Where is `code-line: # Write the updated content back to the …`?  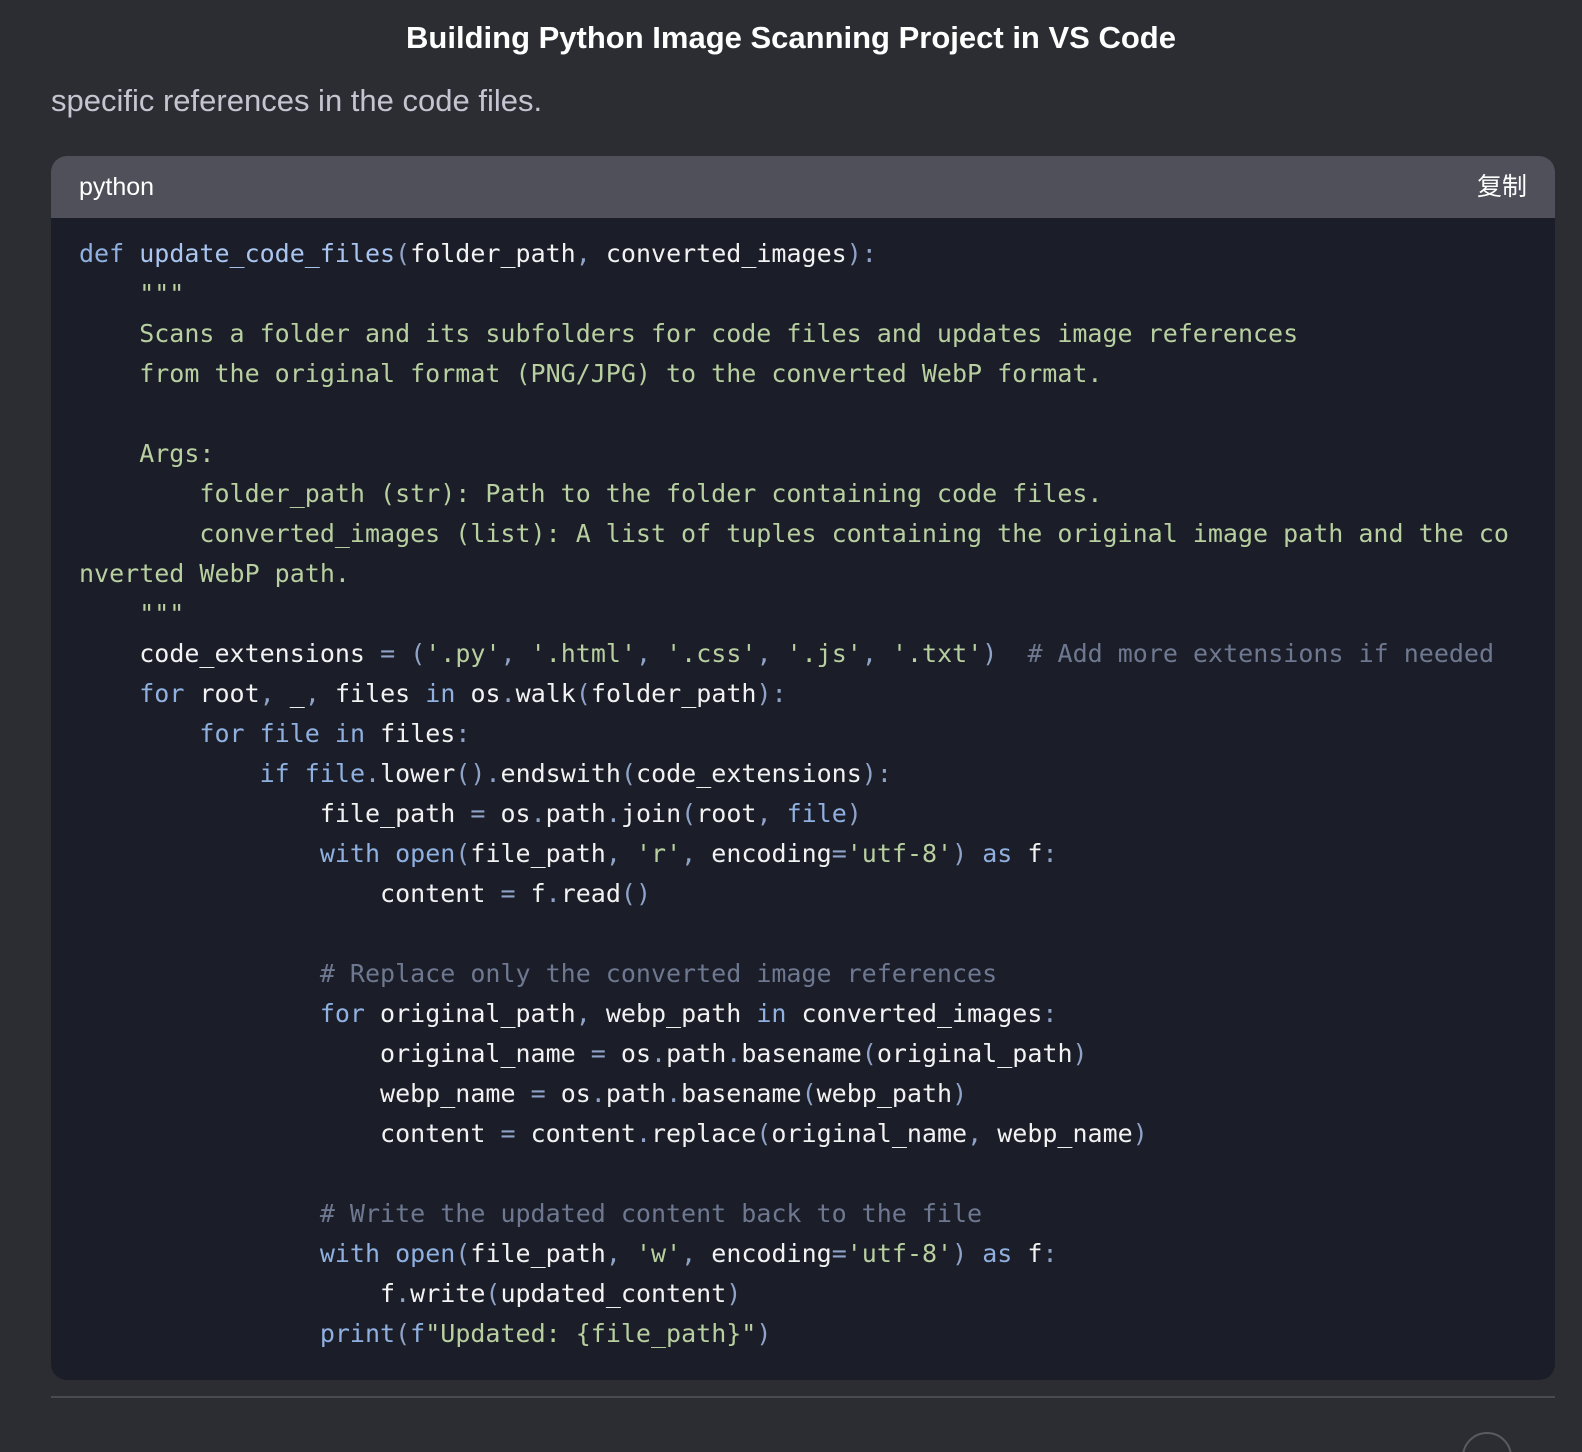 code-line: # Write the updated content back to the … is located at coordinates (651, 1213).